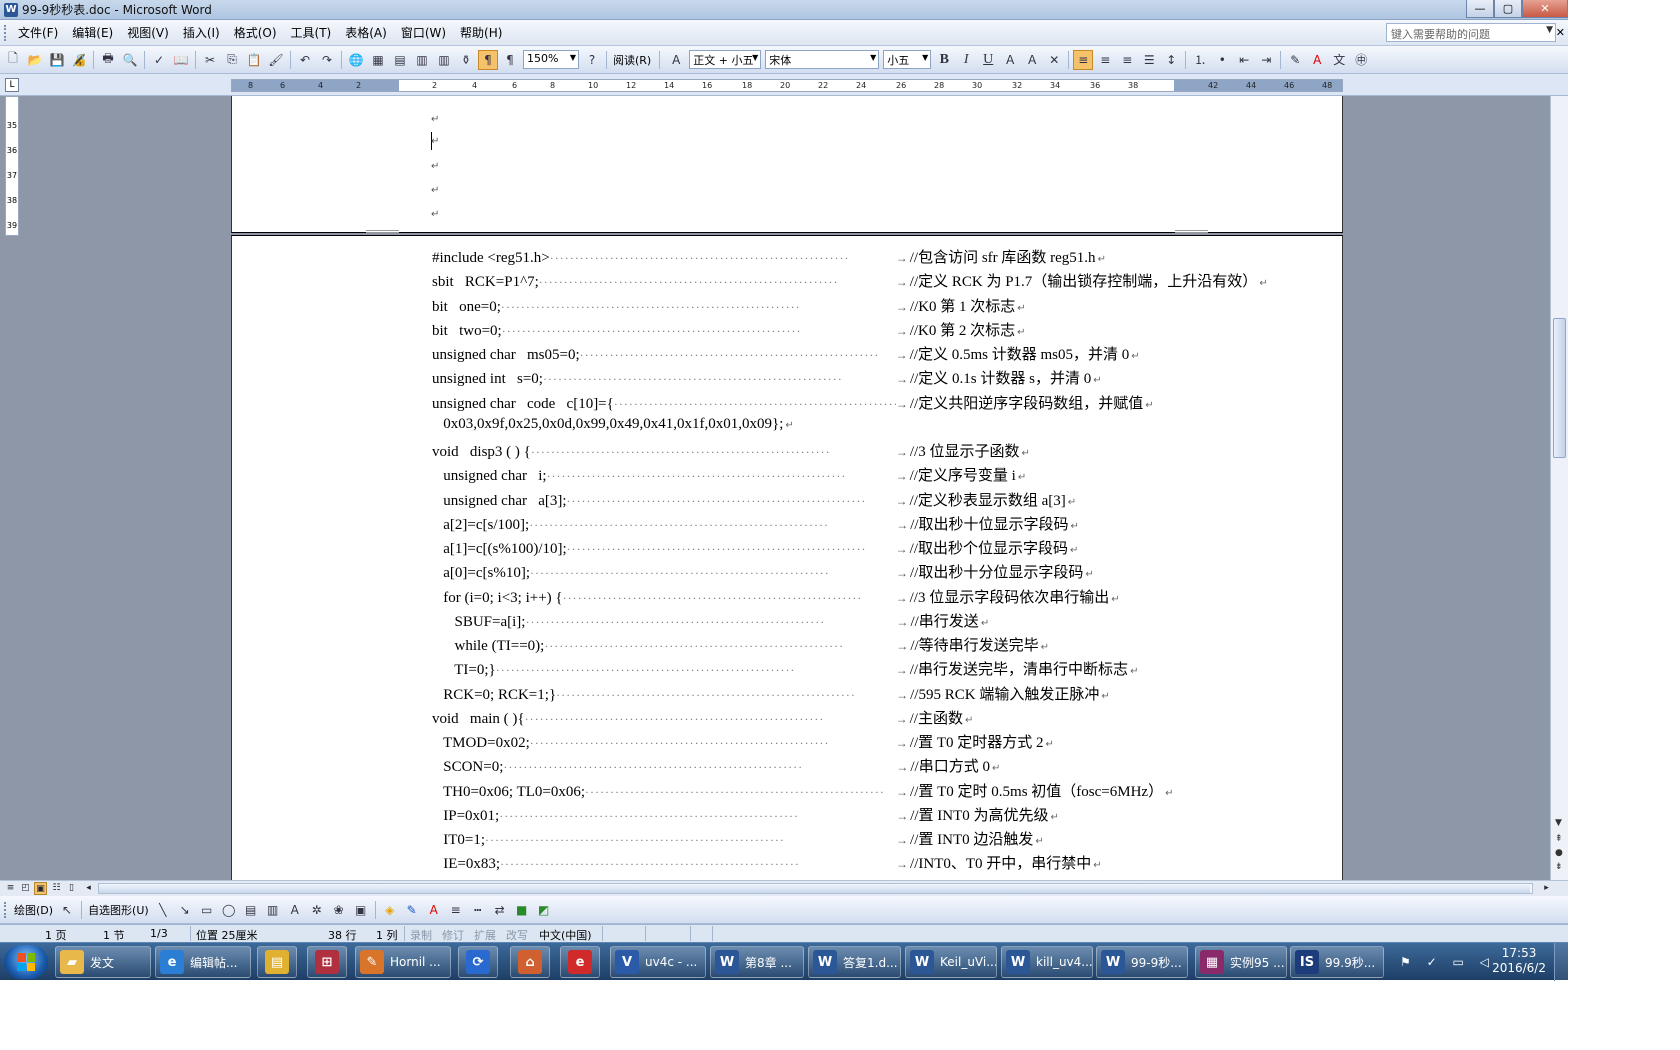 This screenshot has height=1050, width=1680. What do you see at coordinates (907, 59) in the screenshot?
I see `font-size-select: 小五 ▼` at bounding box center [907, 59].